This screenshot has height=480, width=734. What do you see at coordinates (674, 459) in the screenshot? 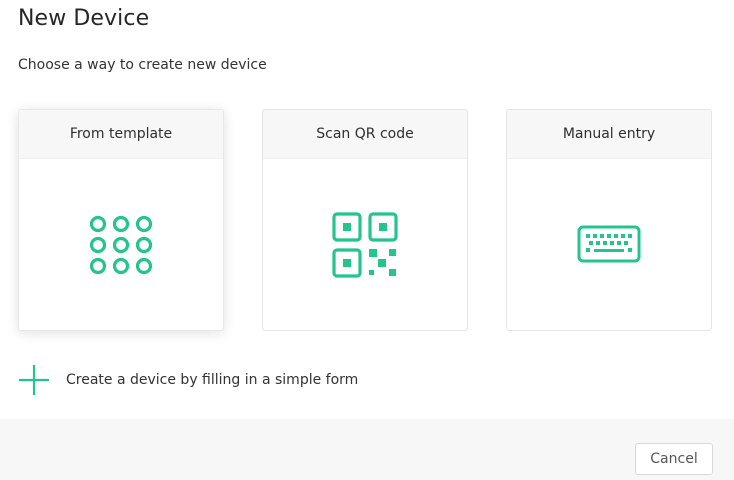
I see `cancel-button: Cancel` at bounding box center [674, 459].